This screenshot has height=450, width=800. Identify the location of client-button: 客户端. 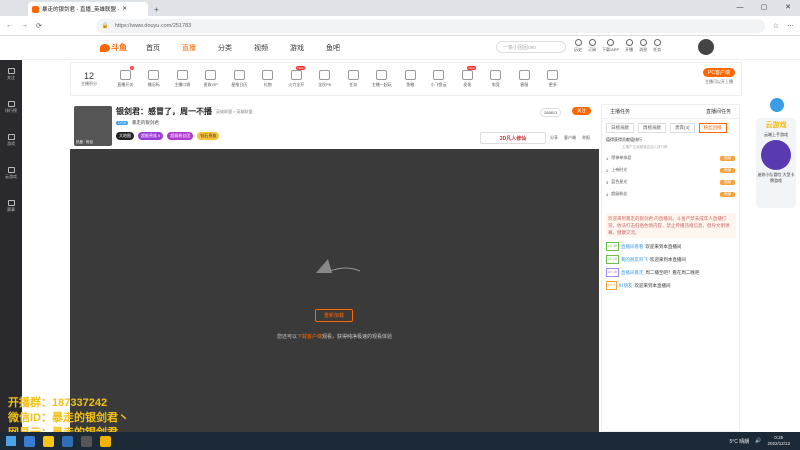
(570, 138).